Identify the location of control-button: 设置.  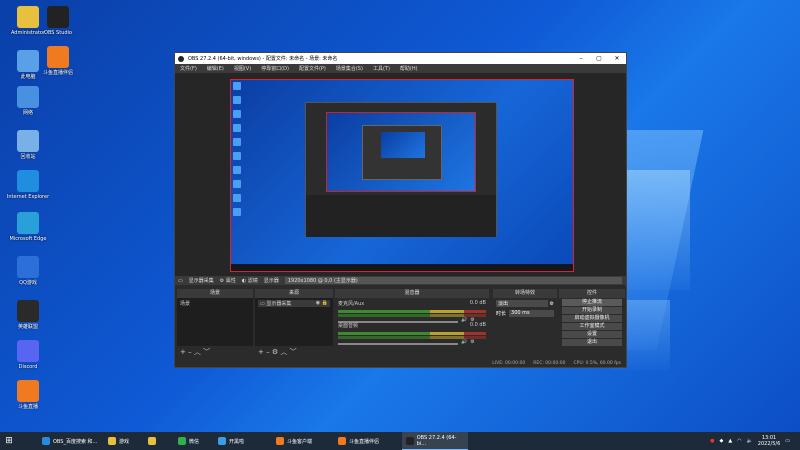
(592, 334).